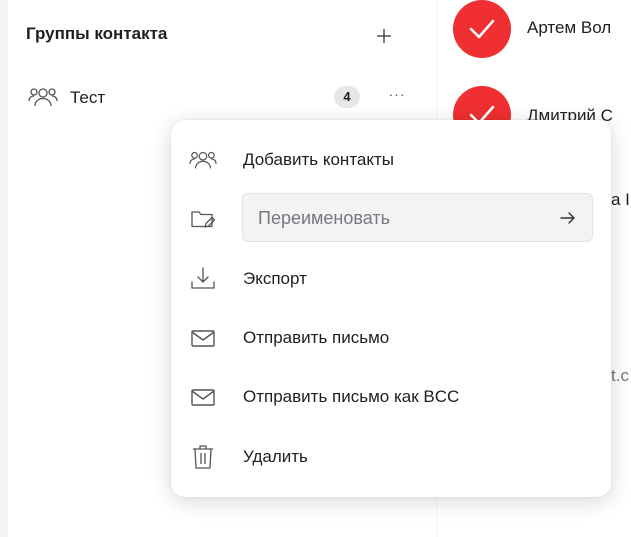  Describe the element at coordinates (203, 219) in the screenshot. I see `folder-edit-icon` at that location.